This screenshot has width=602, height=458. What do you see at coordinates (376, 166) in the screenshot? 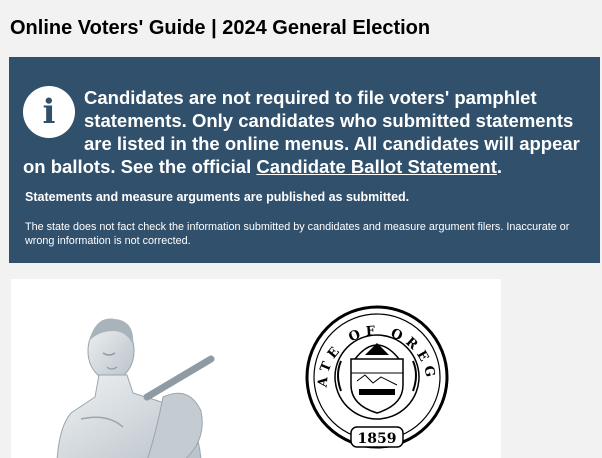
I see `candidate-ballot-statement-link: Candidate Ballot Statement` at bounding box center [376, 166].